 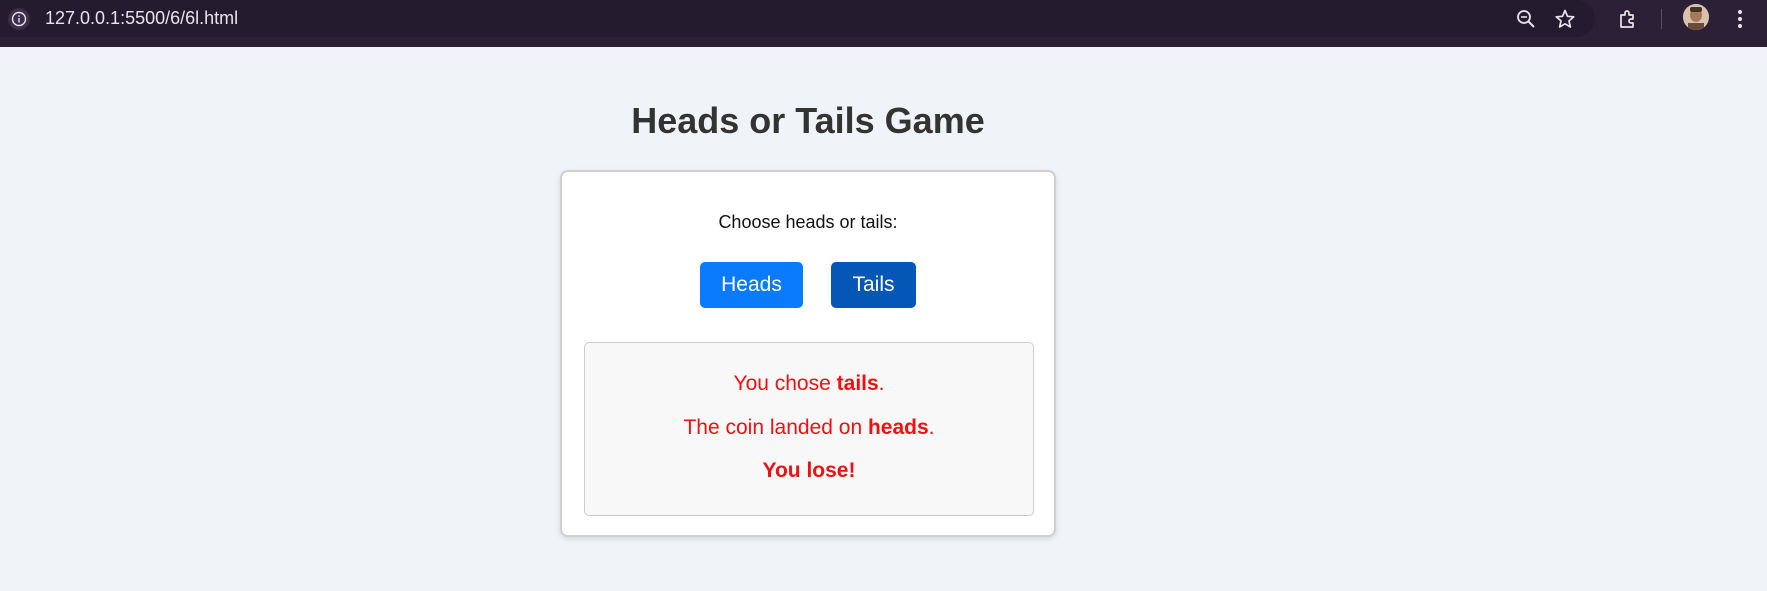 I want to click on player-choice-value: tails, so click(x=857, y=383).